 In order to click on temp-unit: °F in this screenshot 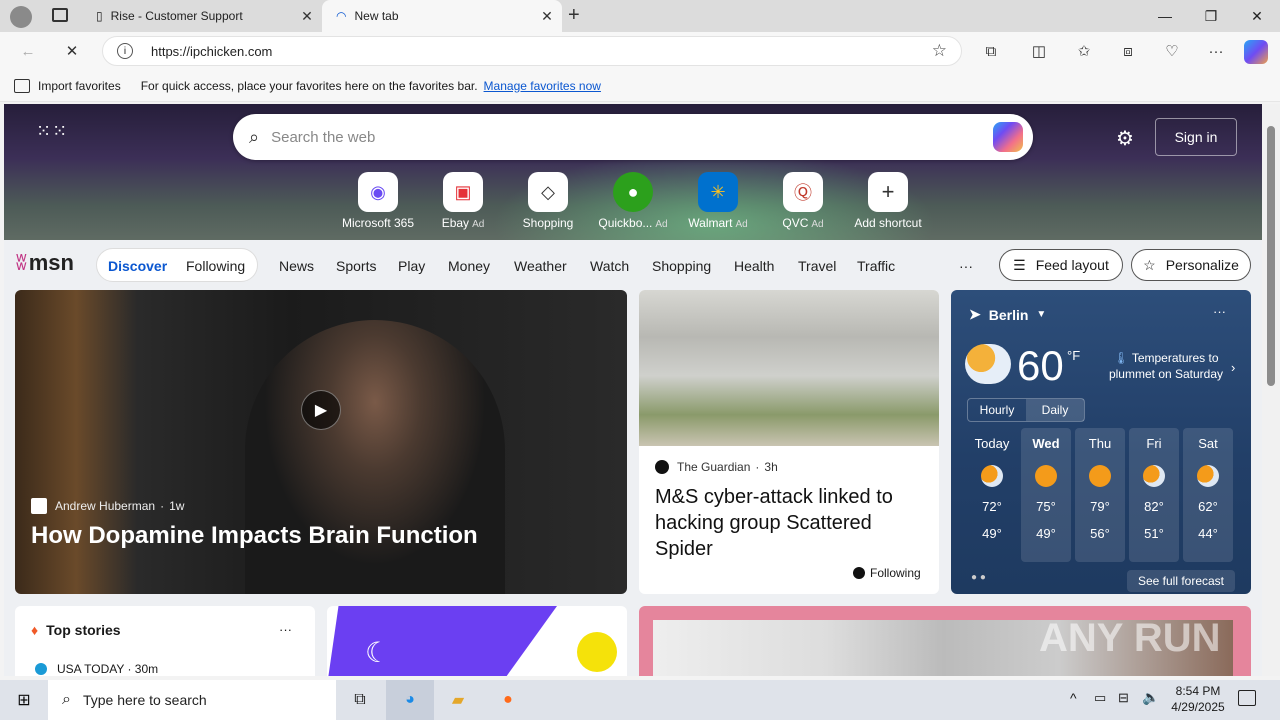, I will do `click(1073, 355)`.